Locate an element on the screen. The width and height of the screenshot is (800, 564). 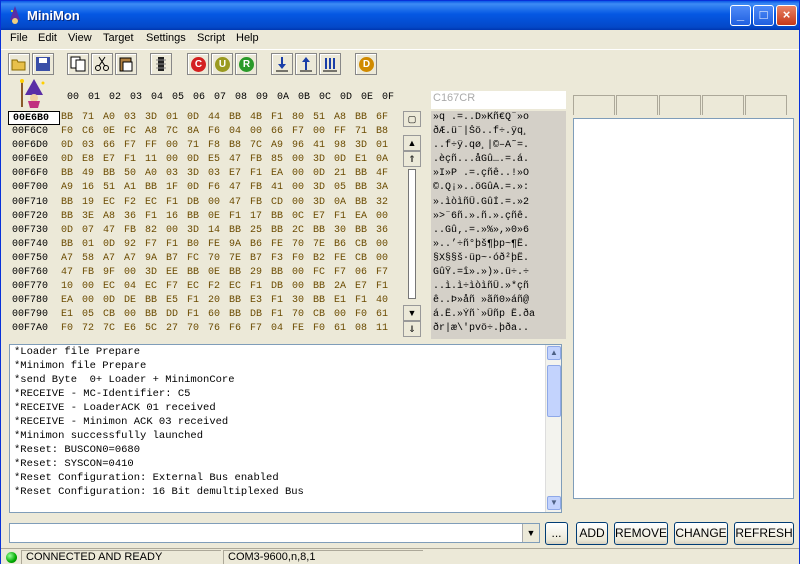
hex-byte: 82 is located at coordinates (155, 231).